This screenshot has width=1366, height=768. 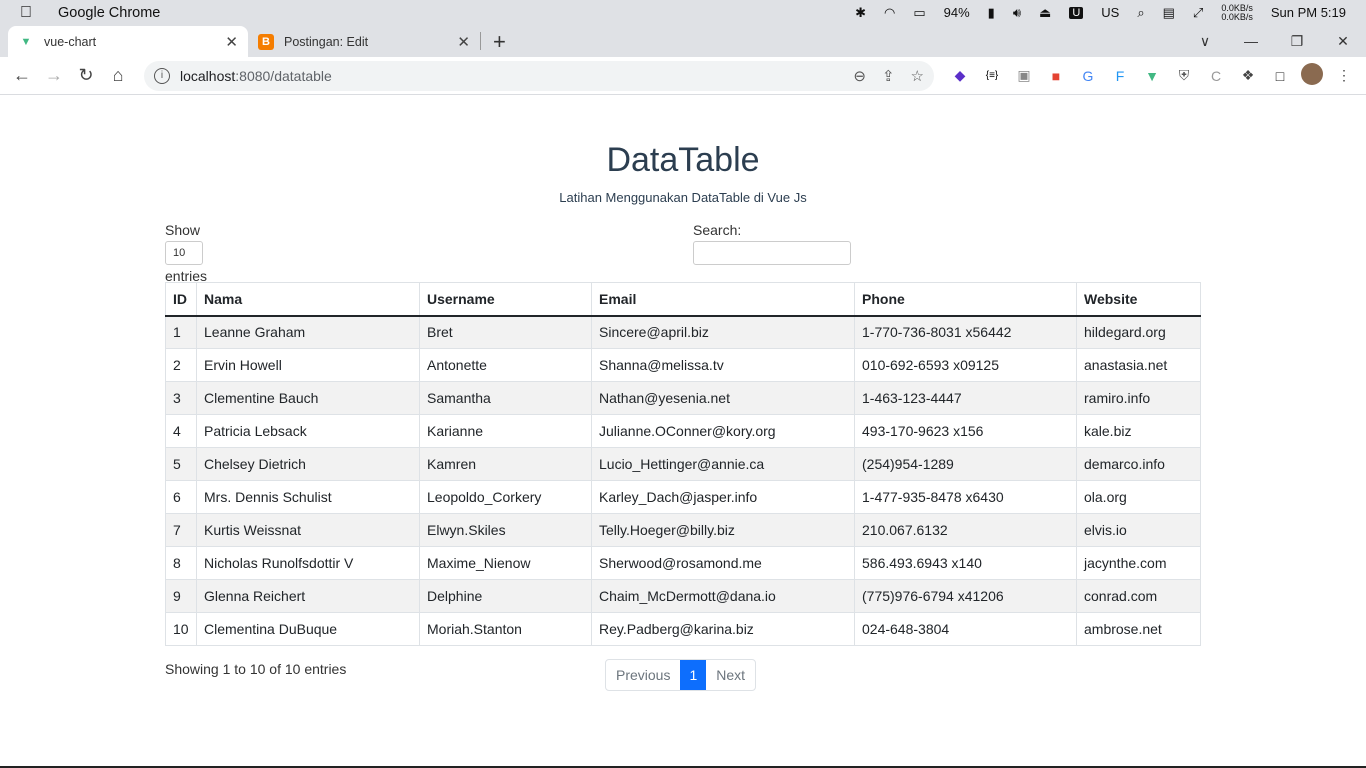 What do you see at coordinates (957, 12) in the screenshot?
I see `battery-percent: 94%` at bounding box center [957, 12].